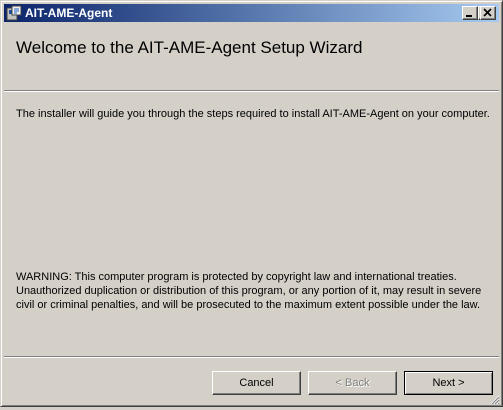  I want to click on close-button, so click(488, 13).